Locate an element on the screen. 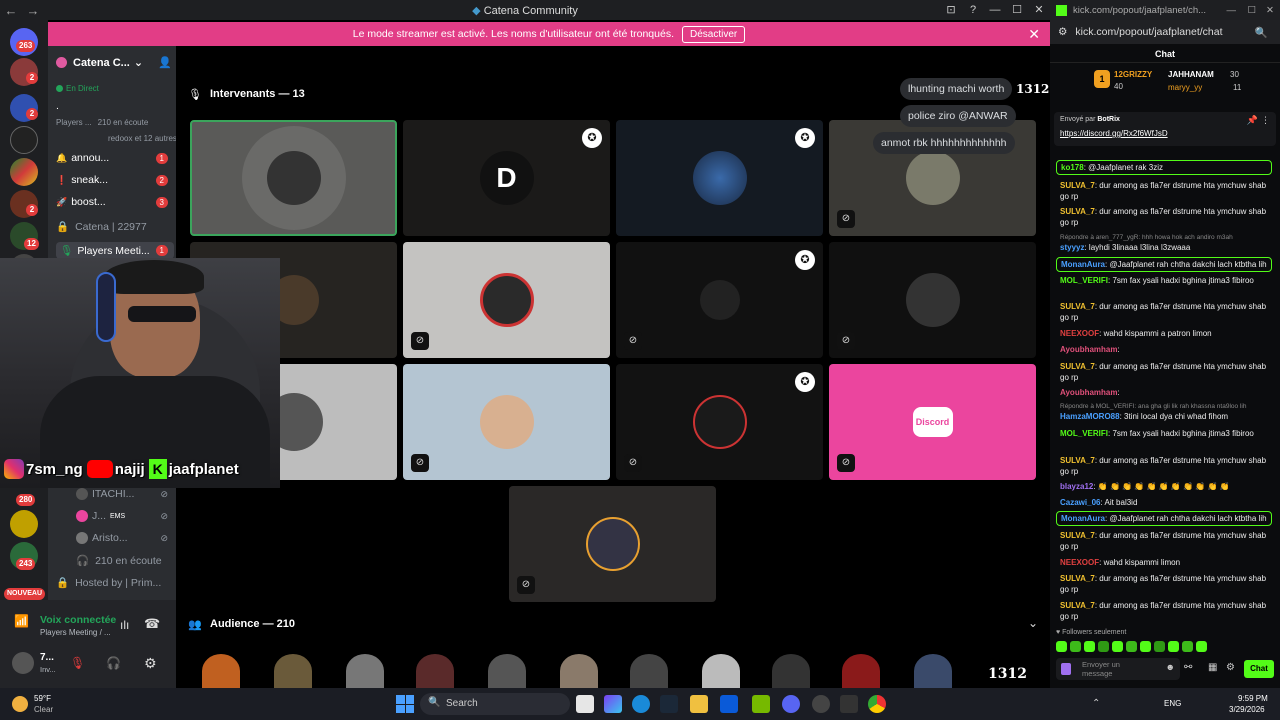 This screenshot has height=720, width=1280. pinned-link: https://discord.gg/Rx2f6WfJsD is located at coordinates (1114, 133).